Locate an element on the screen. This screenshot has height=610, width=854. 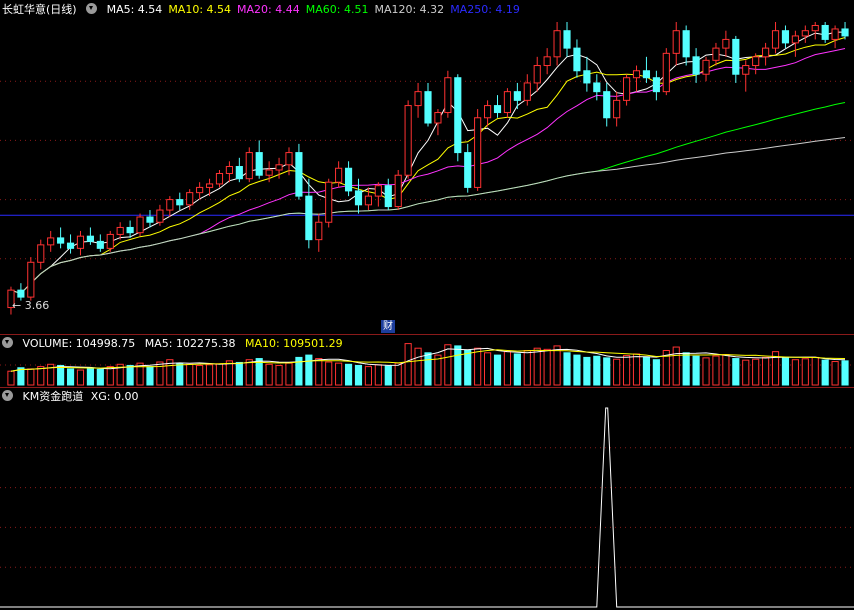
ma-label-ma5: MA5: 4.54 is located at coordinates (134, 9).